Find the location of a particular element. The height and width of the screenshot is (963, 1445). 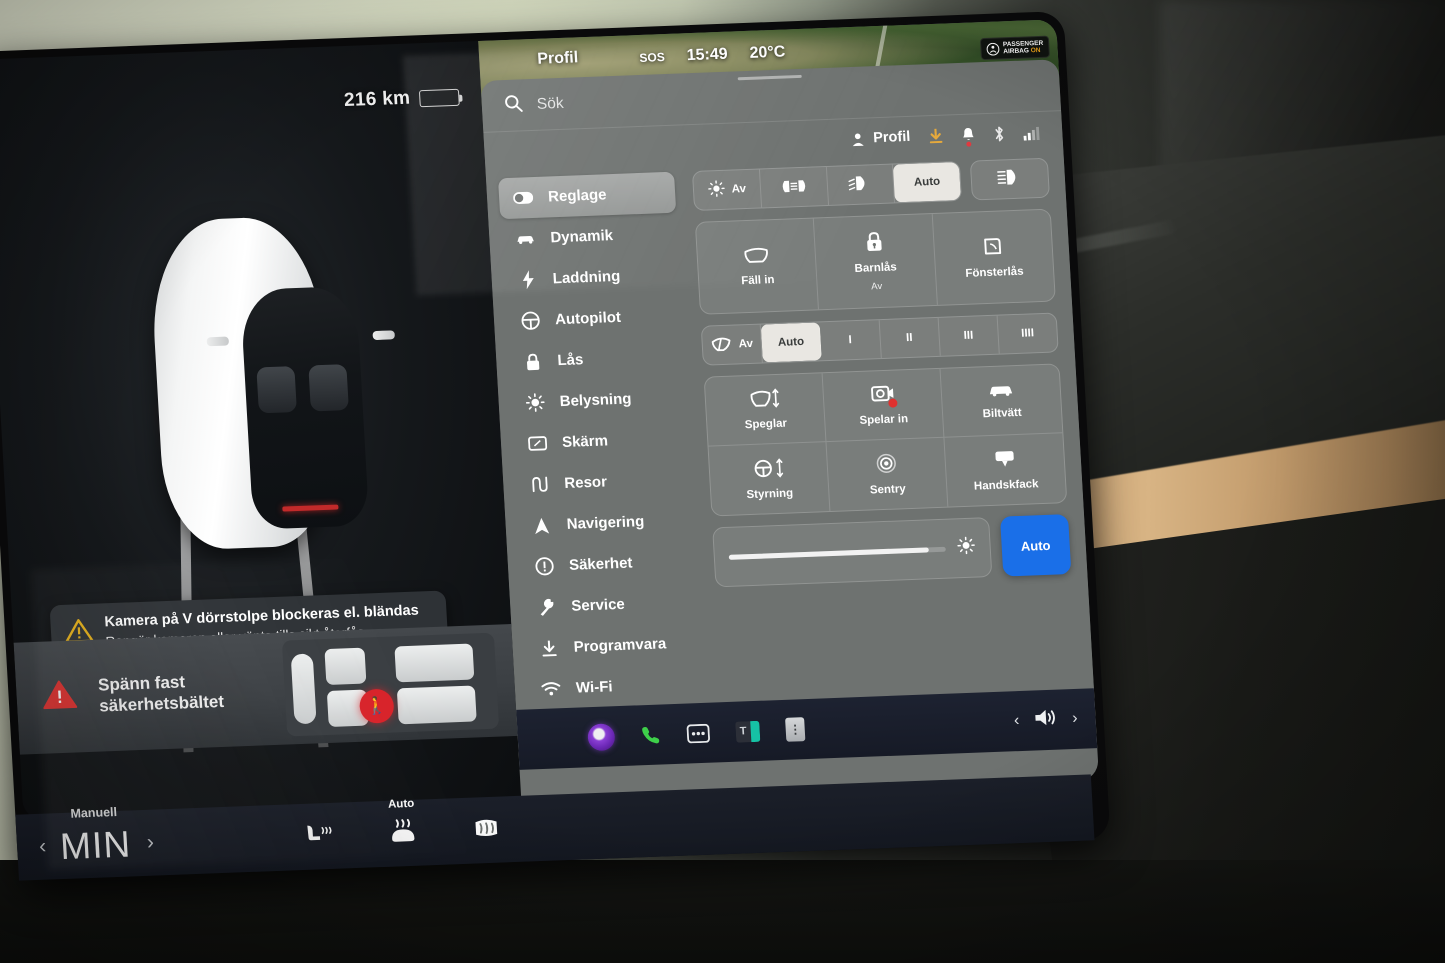

volume-up-button: › is located at coordinates (1075, 719).